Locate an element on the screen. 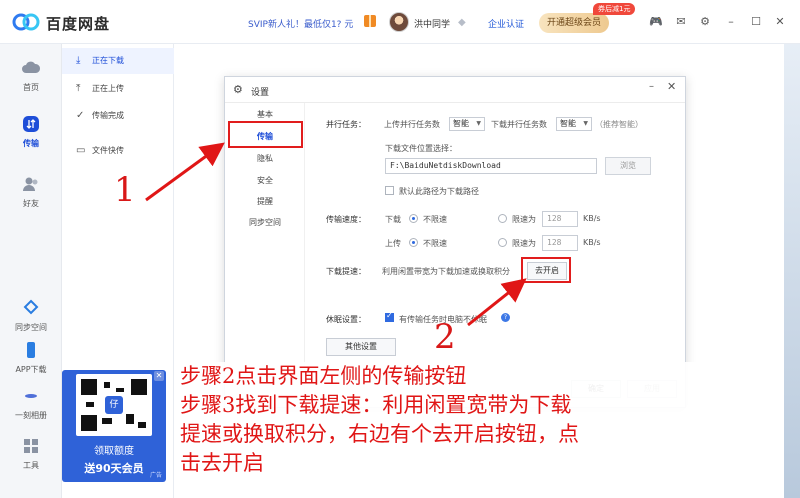  browse-button: 浏览 is located at coordinates (628, 166).